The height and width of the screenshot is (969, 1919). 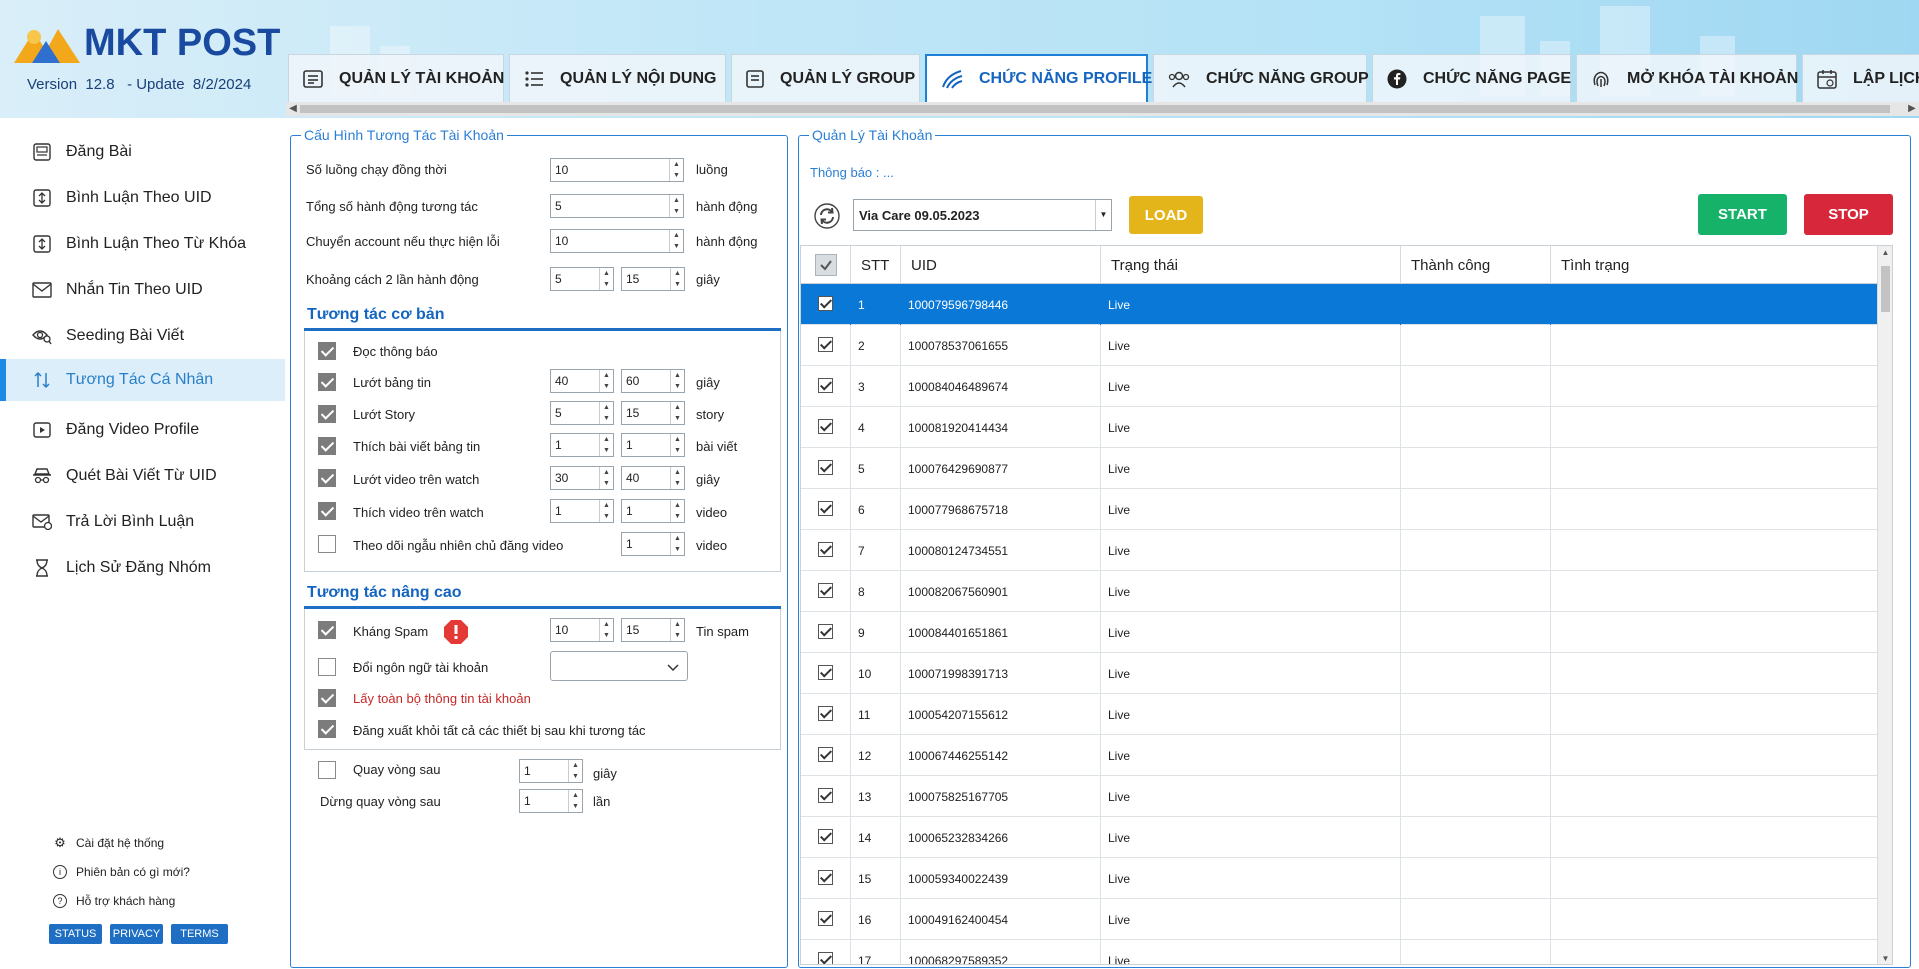 What do you see at coordinates (1346, 796) in the screenshot?
I see `table-row: 13 100075825167705 Live` at bounding box center [1346, 796].